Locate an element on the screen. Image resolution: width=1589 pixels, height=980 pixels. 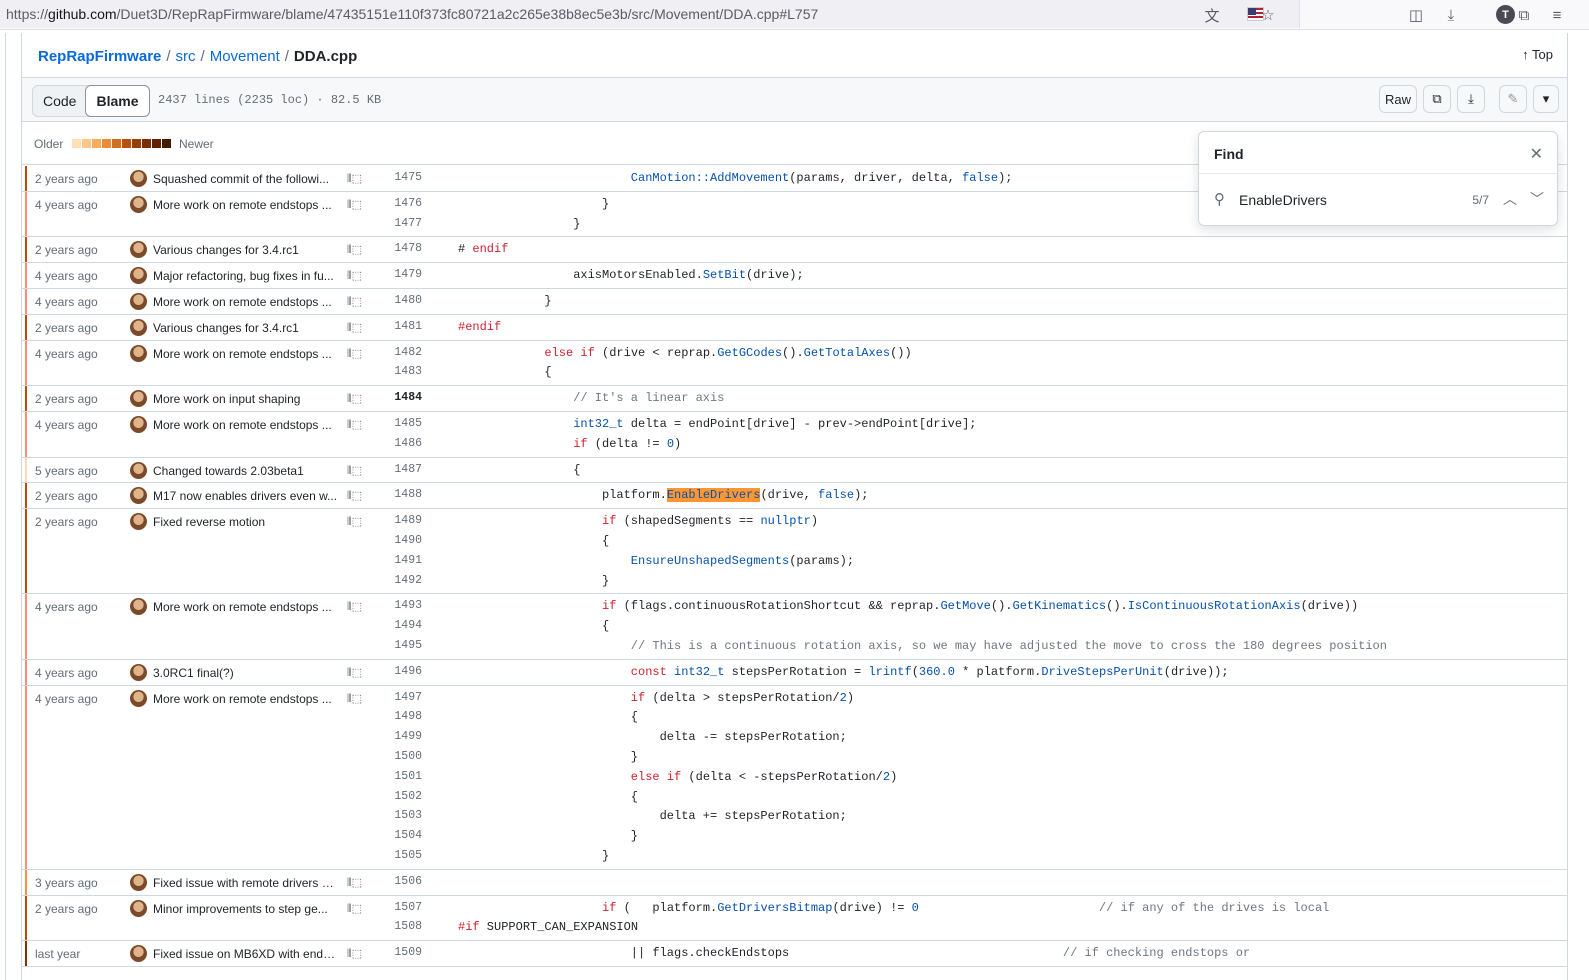
line-number: 1483 is located at coordinates (387, 371).